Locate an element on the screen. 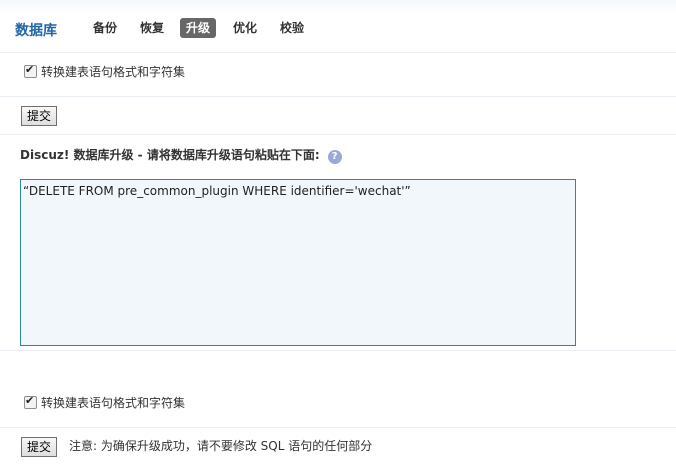  upgrade-section-title: Discuz! 数据库升级 - 请将数据库升级语句粘贴在下面:? is located at coordinates (181, 156).